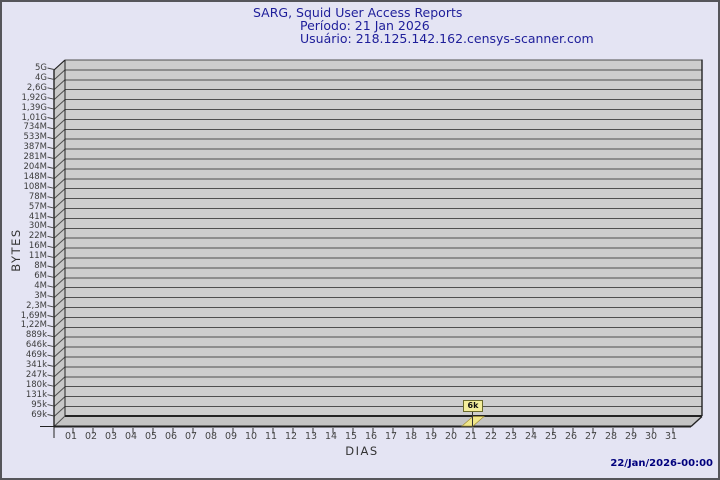 Image resolution: width=720 pixels, height=480 pixels. What do you see at coordinates (36, 305) in the screenshot?
I see `y-tick-label: 2,3M` at bounding box center [36, 305].